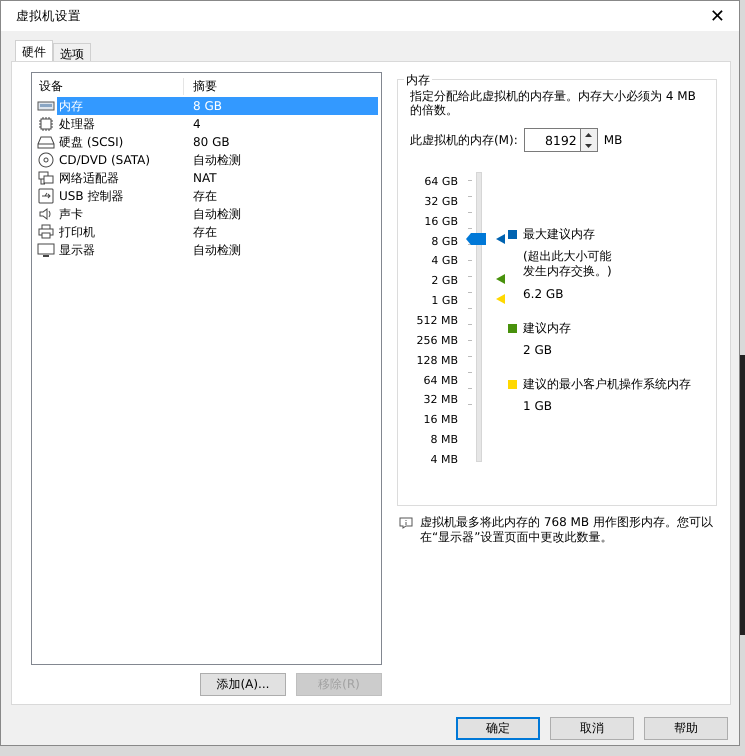  I want to click on device-summary: 4, so click(197, 124).